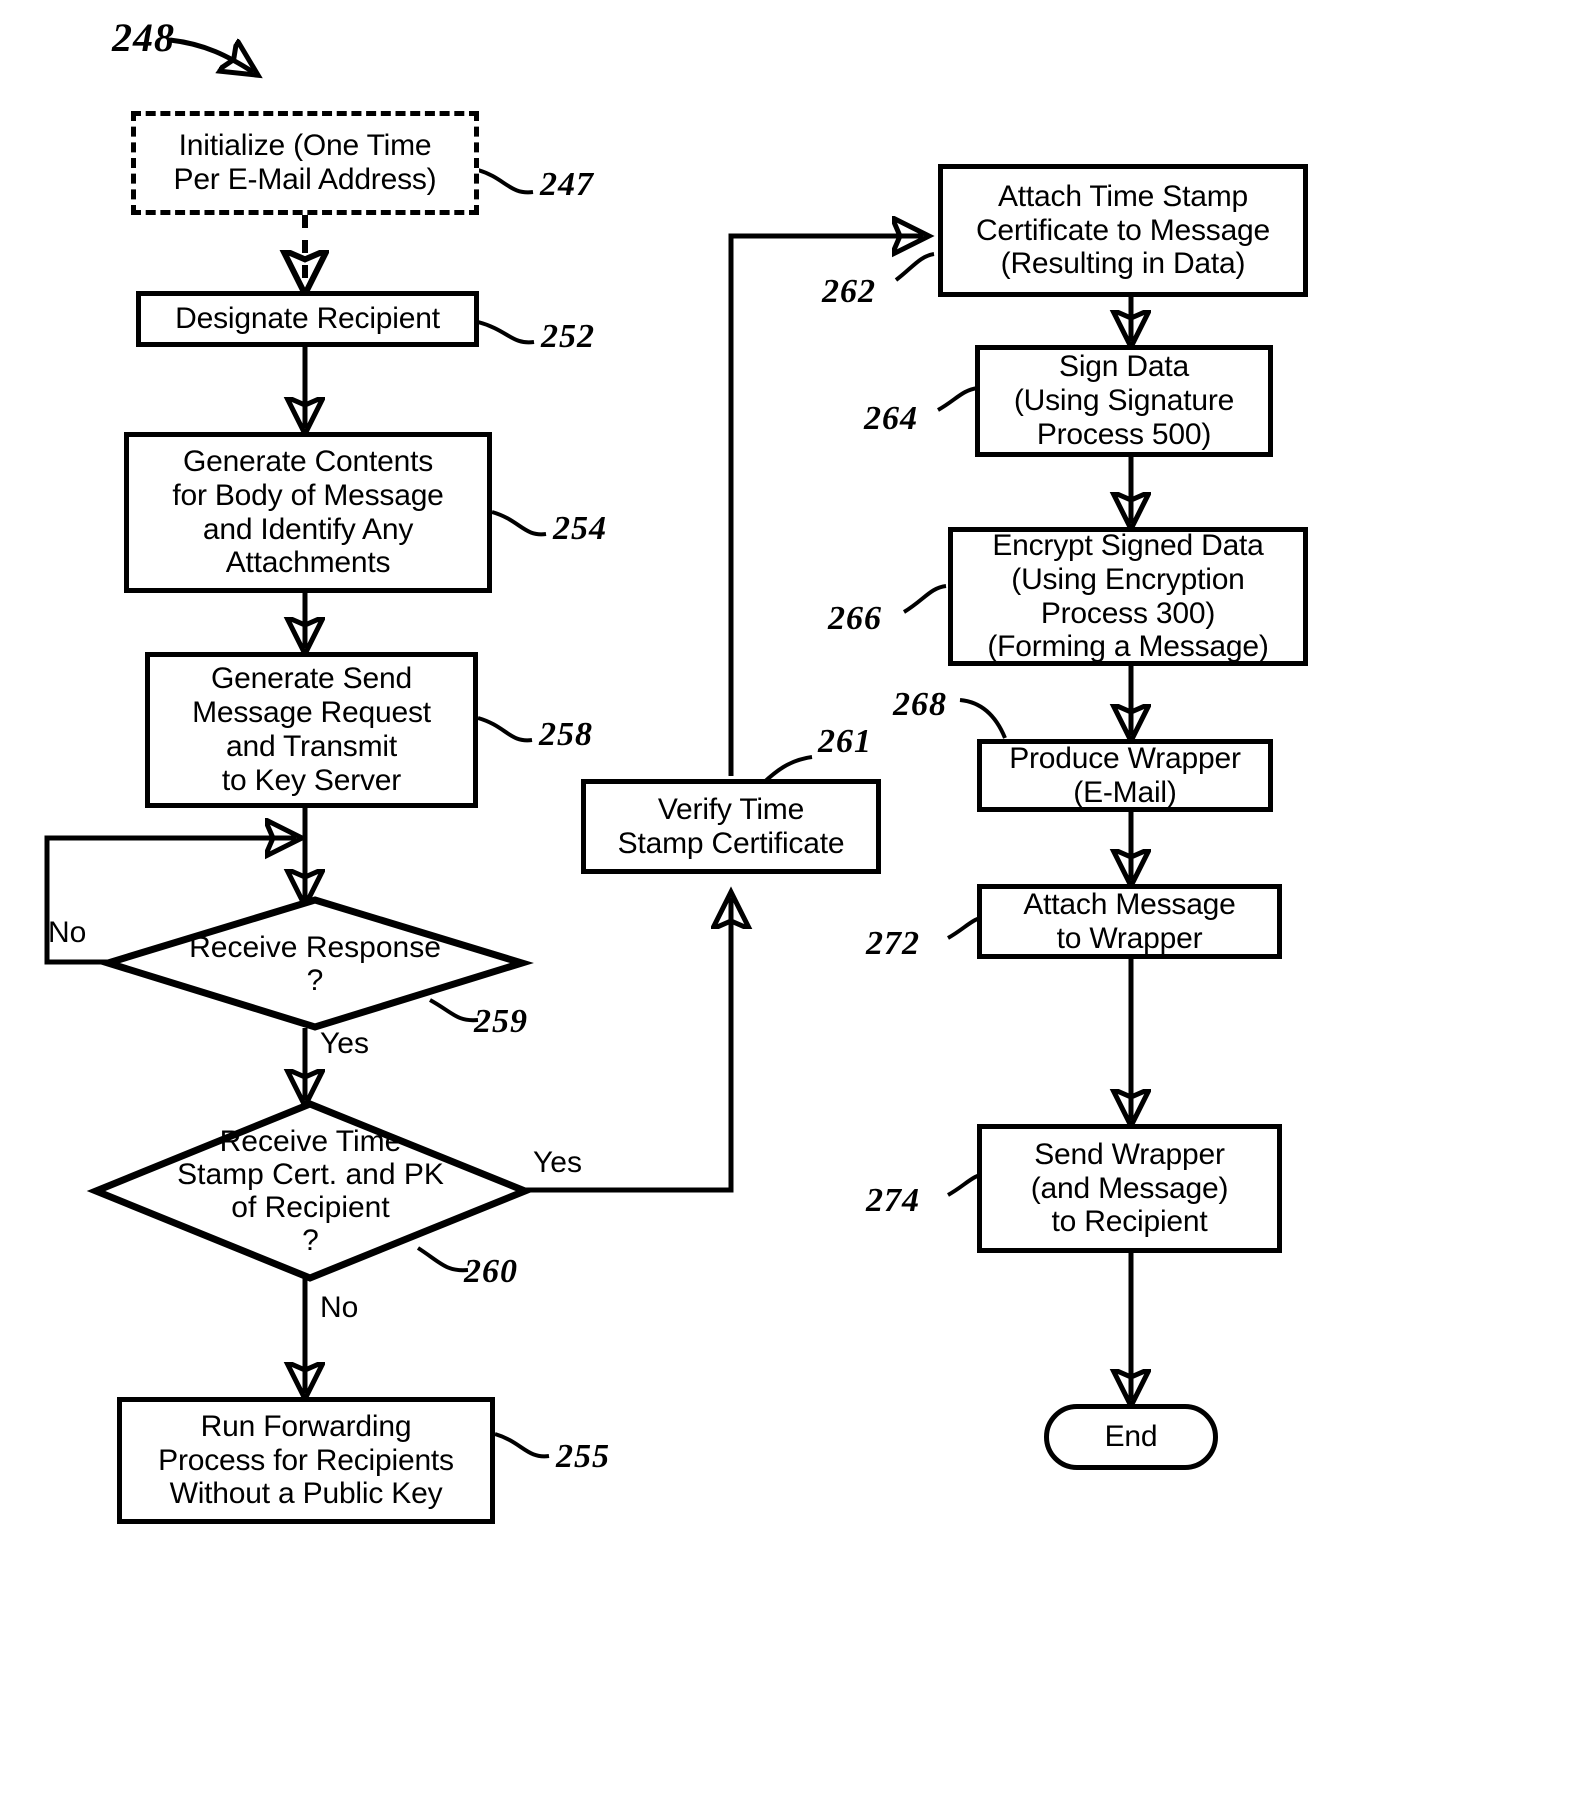 The image size is (1576, 1804). I want to click on node-attach-message-to-wrapper: Attach Message to Wrapper, so click(1129, 921).